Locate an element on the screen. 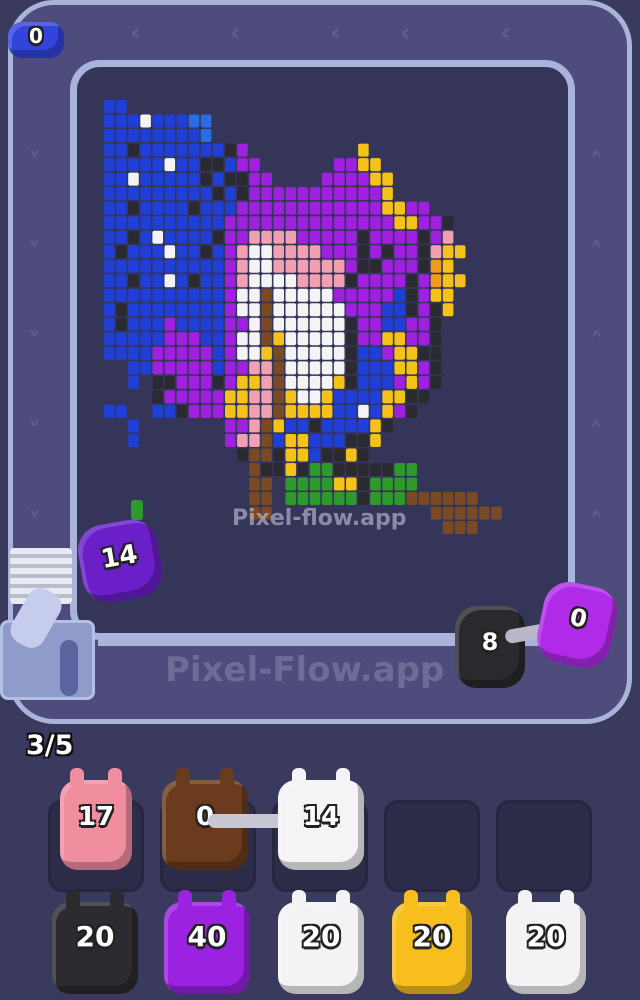 The height and width of the screenshot is (1000, 640). track-chevron-down-icon: ˅ is located at coordinates (34, 253).